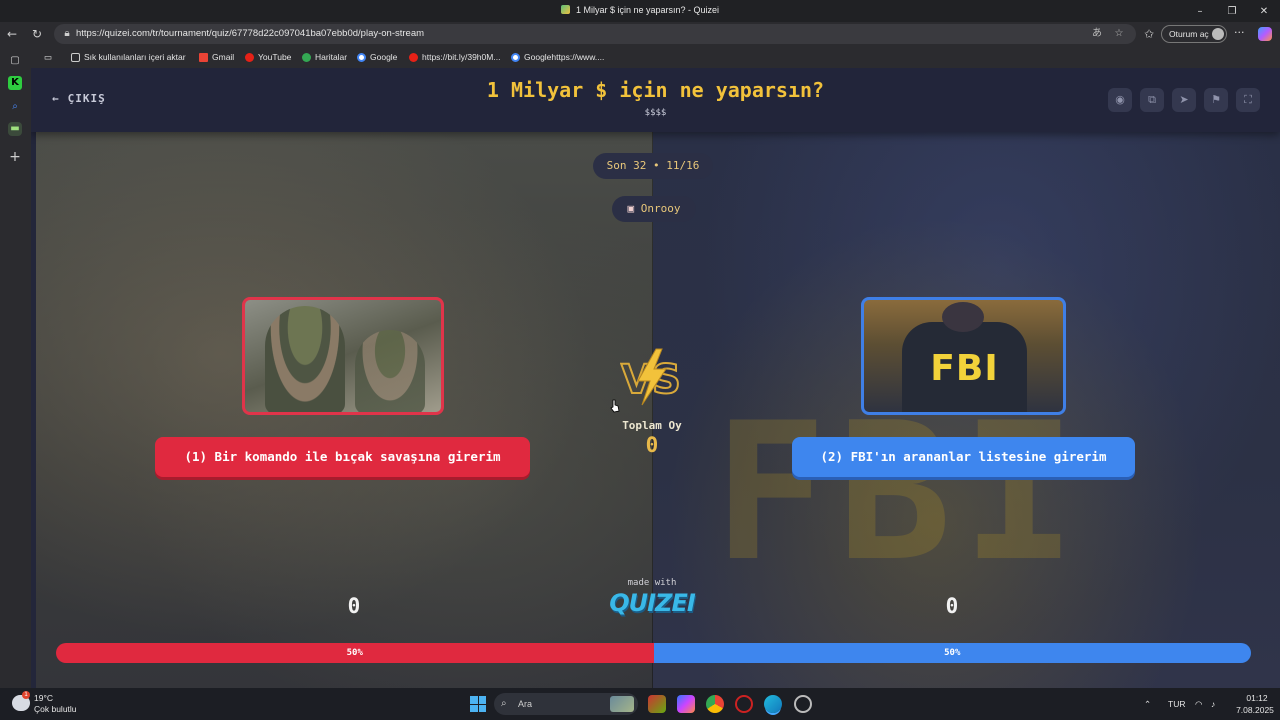 The width and height of the screenshot is (1280, 720). Describe the element at coordinates (1257, 698) in the screenshot. I see `clock-time: 01:12` at that location.